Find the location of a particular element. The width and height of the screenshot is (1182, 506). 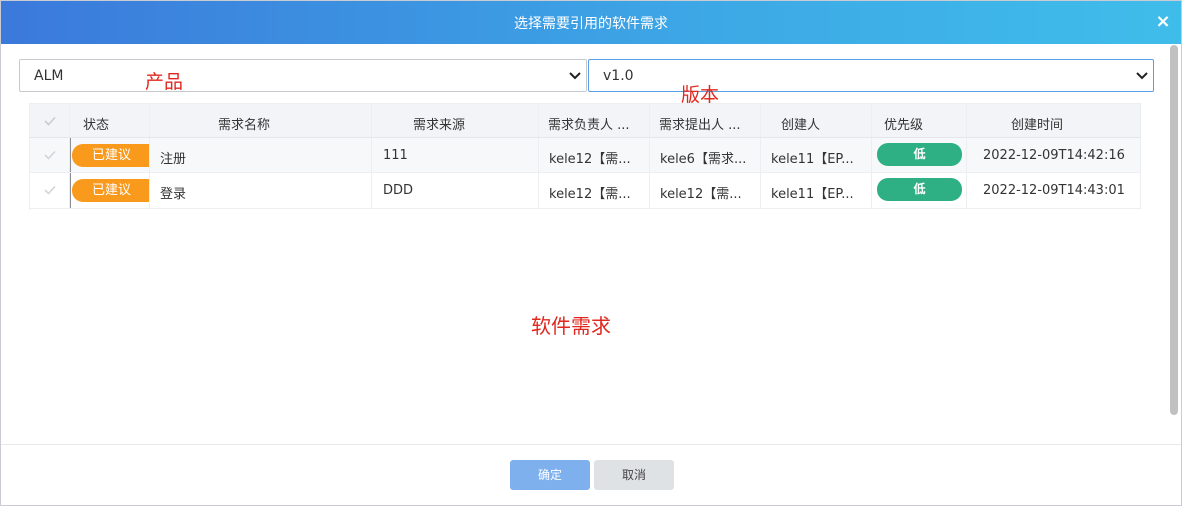

product-select-value: ALM is located at coordinates (49, 76).